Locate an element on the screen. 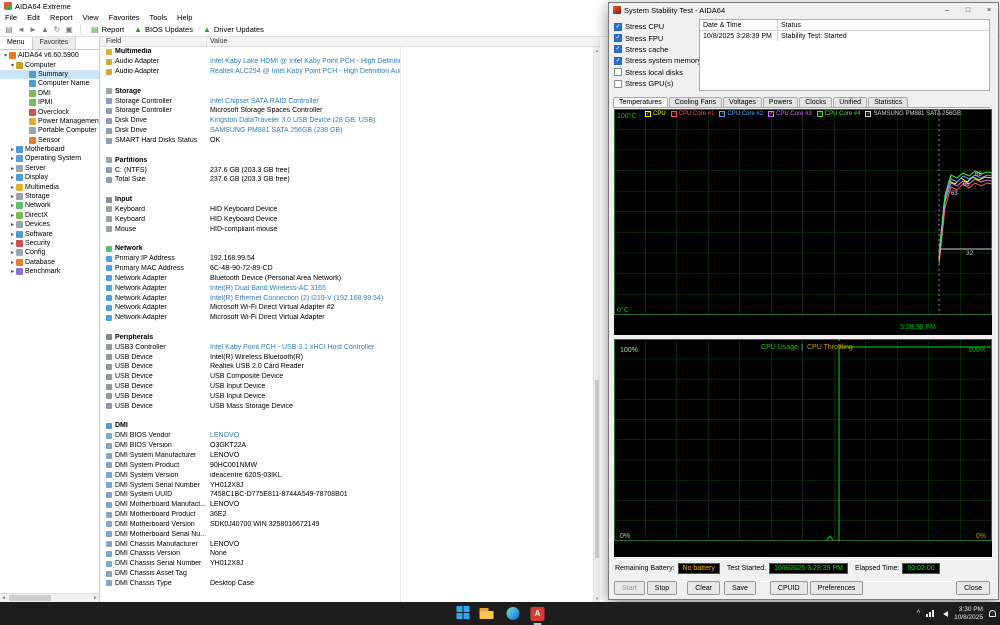  tree-item-network: ▸ Network is located at coordinates (49, 205).